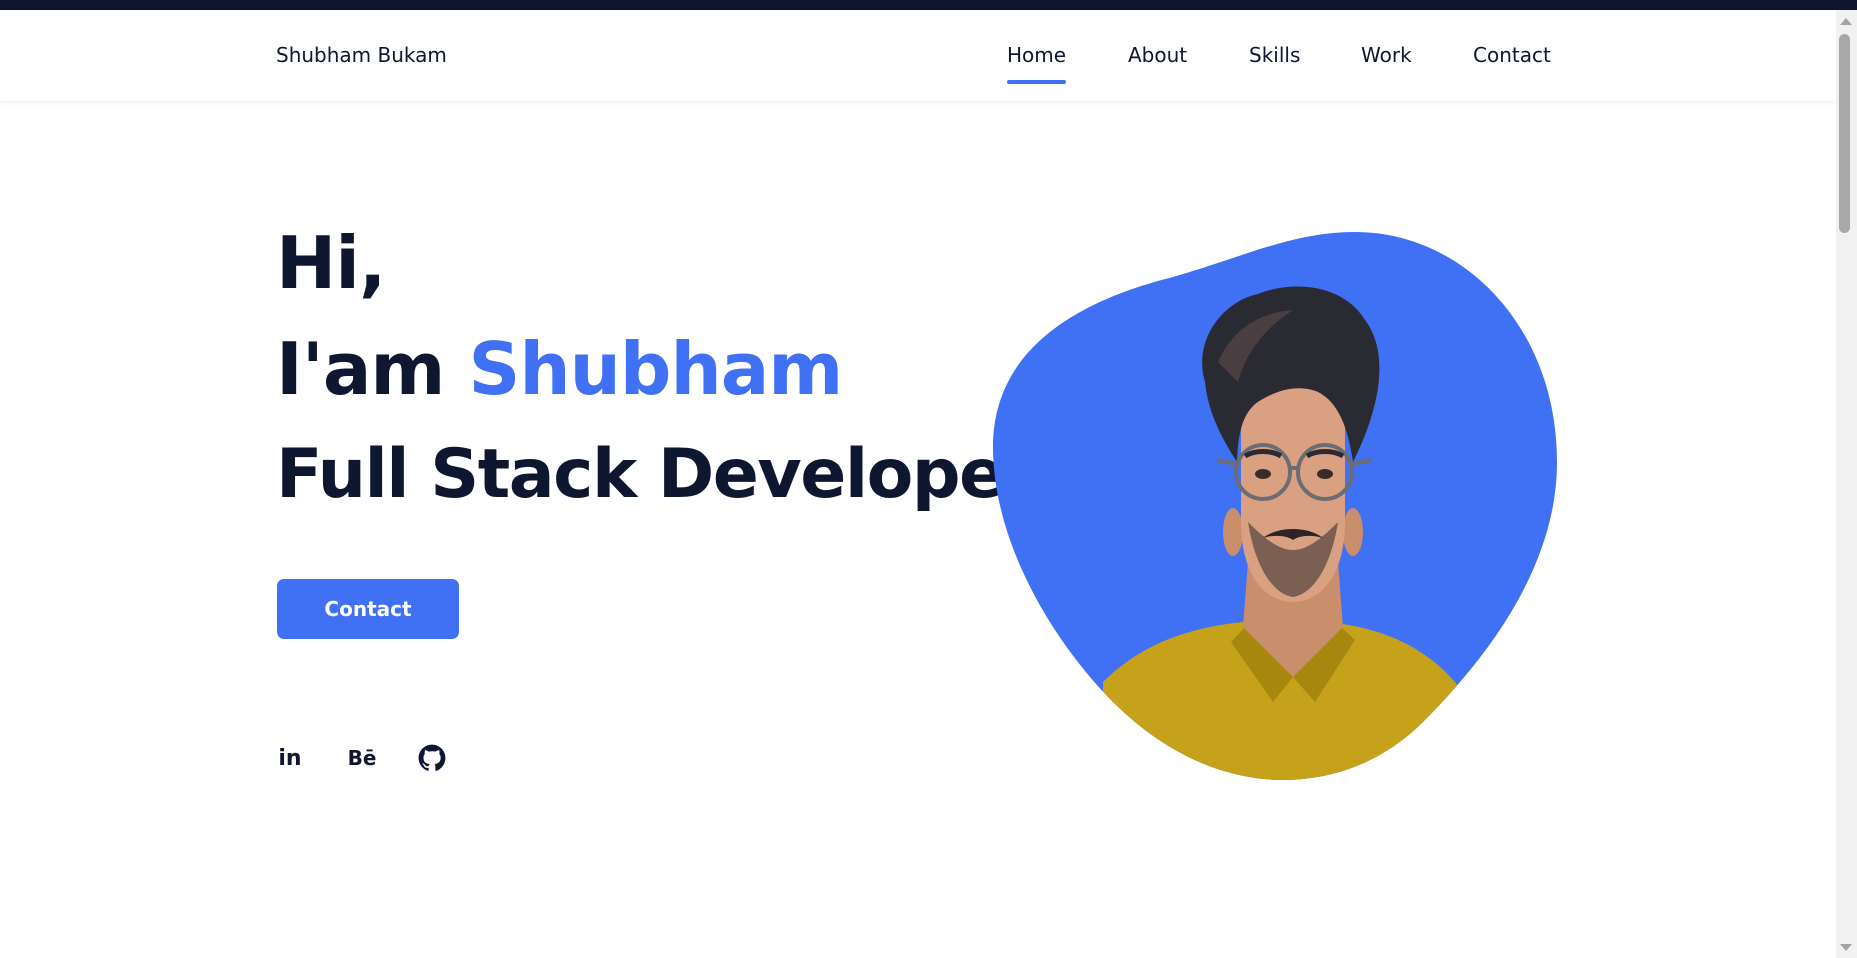 The height and width of the screenshot is (958, 1857). Describe the element at coordinates (331, 263) in the screenshot. I see `hero-greeting: Hi,` at that location.